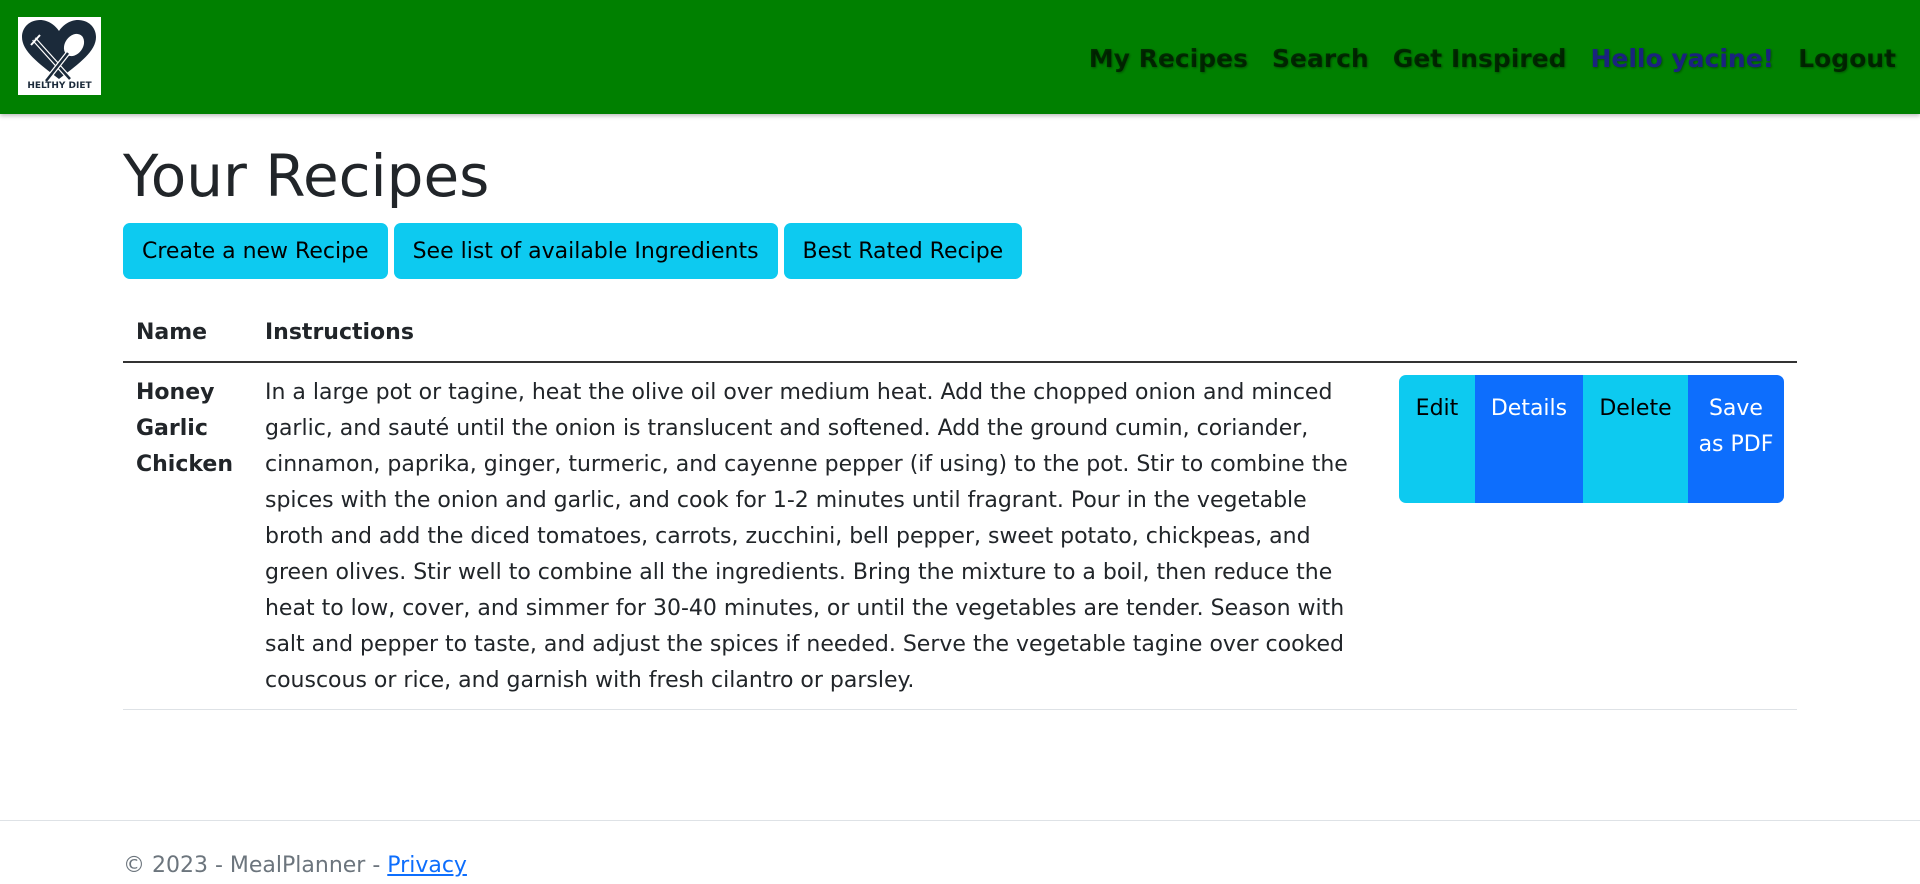  I want to click on header-actions, so click(1587, 334).